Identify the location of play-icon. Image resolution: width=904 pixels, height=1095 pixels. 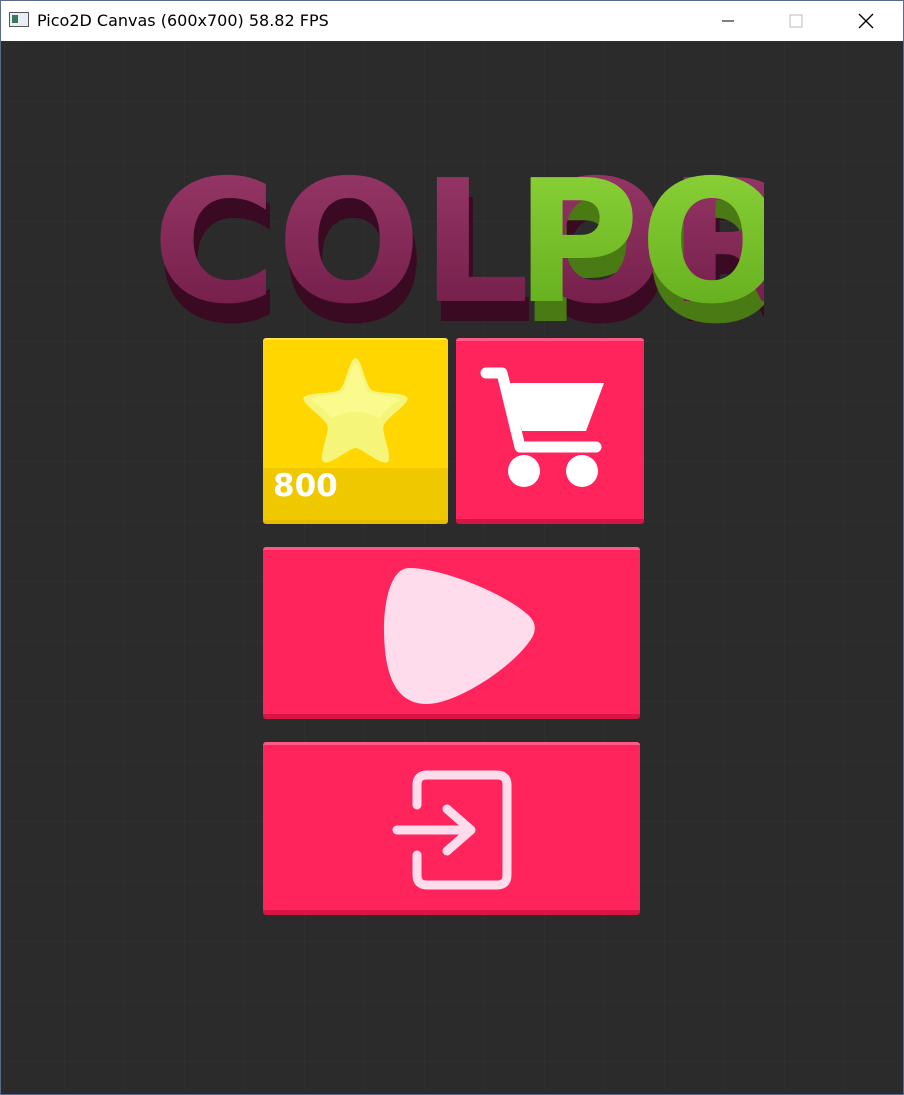
(459, 636).